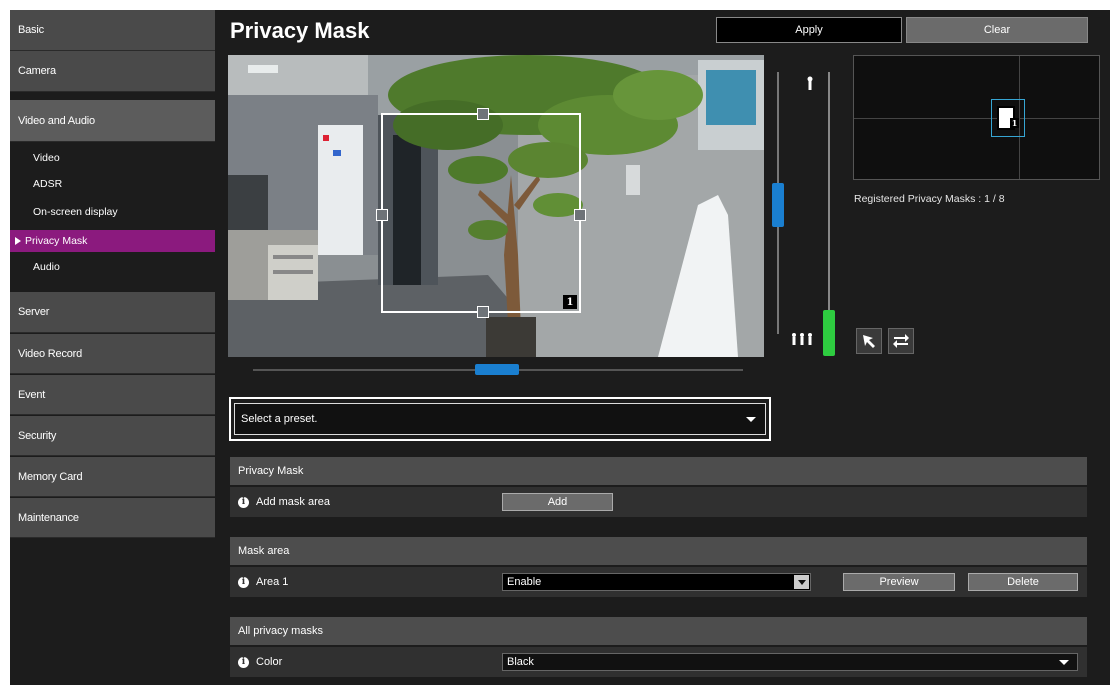 The height and width of the screenshot is (687, 1118). Describe the element at coordinates (500, 419) in the screenshot. I see `preset-select: Select a preset.` at that location.